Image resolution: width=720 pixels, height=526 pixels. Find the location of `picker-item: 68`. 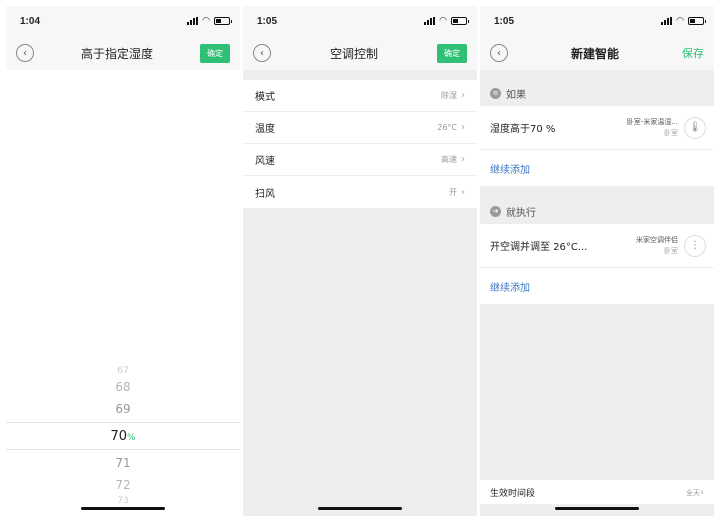

picker-item: 68 is located at coordinates (123, 387).